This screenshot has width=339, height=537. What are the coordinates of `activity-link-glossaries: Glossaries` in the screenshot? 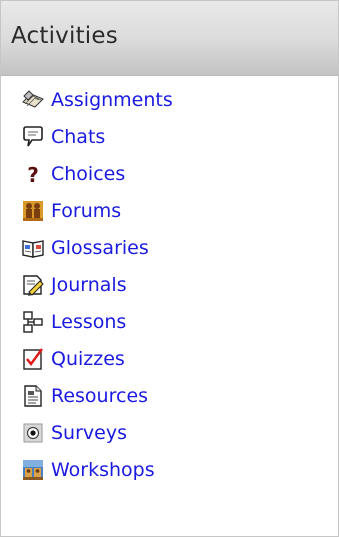 It's located at (85, 248).